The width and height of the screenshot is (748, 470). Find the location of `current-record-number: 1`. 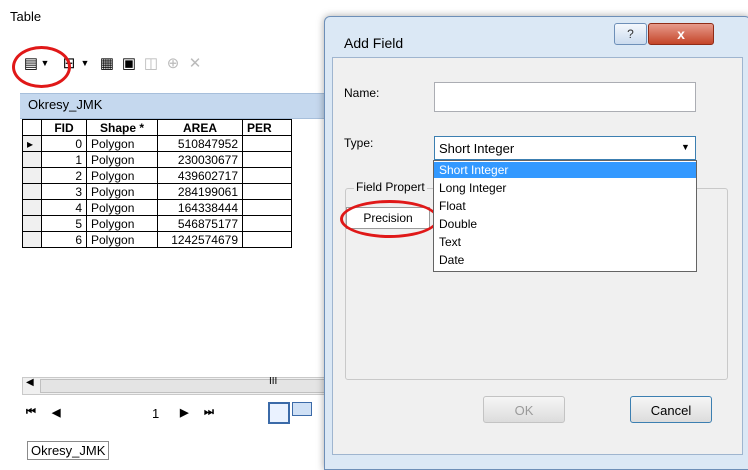

current-record-number: 1 is located at coordinates (155, 413).